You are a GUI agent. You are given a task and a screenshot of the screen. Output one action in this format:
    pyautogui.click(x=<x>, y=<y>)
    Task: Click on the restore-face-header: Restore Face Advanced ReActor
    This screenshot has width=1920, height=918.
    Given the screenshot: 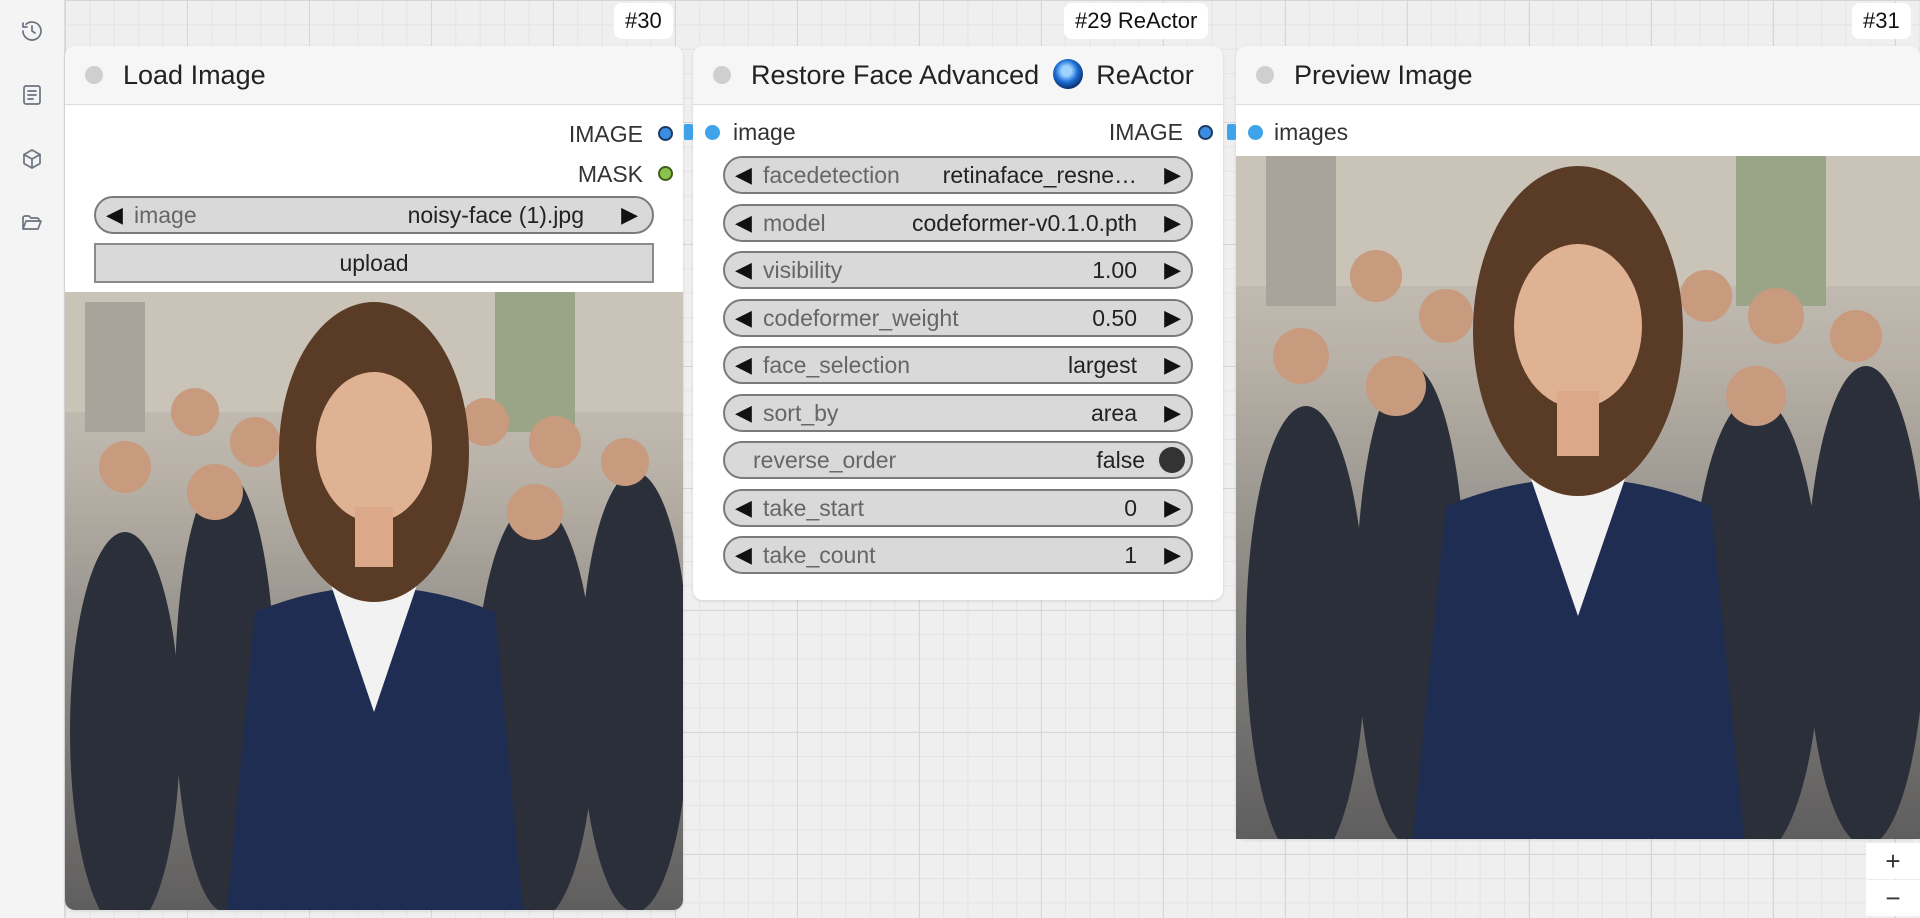 What is the action you would take?
    pyautogui.click(x=958, y=75)
    